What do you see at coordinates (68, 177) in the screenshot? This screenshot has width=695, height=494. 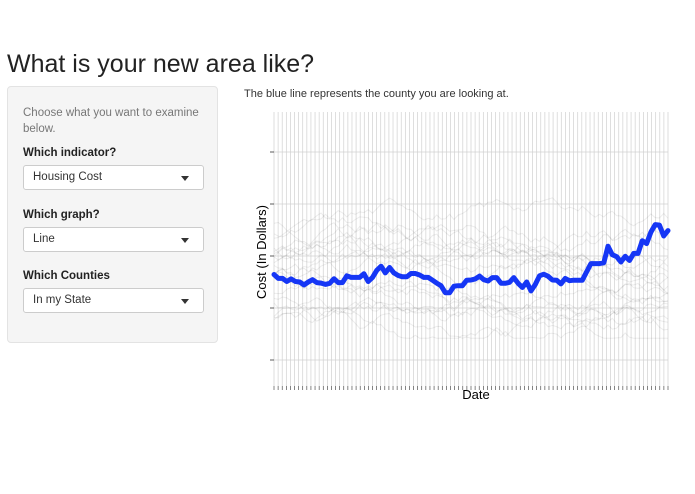 I see `indicator-value: Housing Cost` at bounding box center [68, 177].